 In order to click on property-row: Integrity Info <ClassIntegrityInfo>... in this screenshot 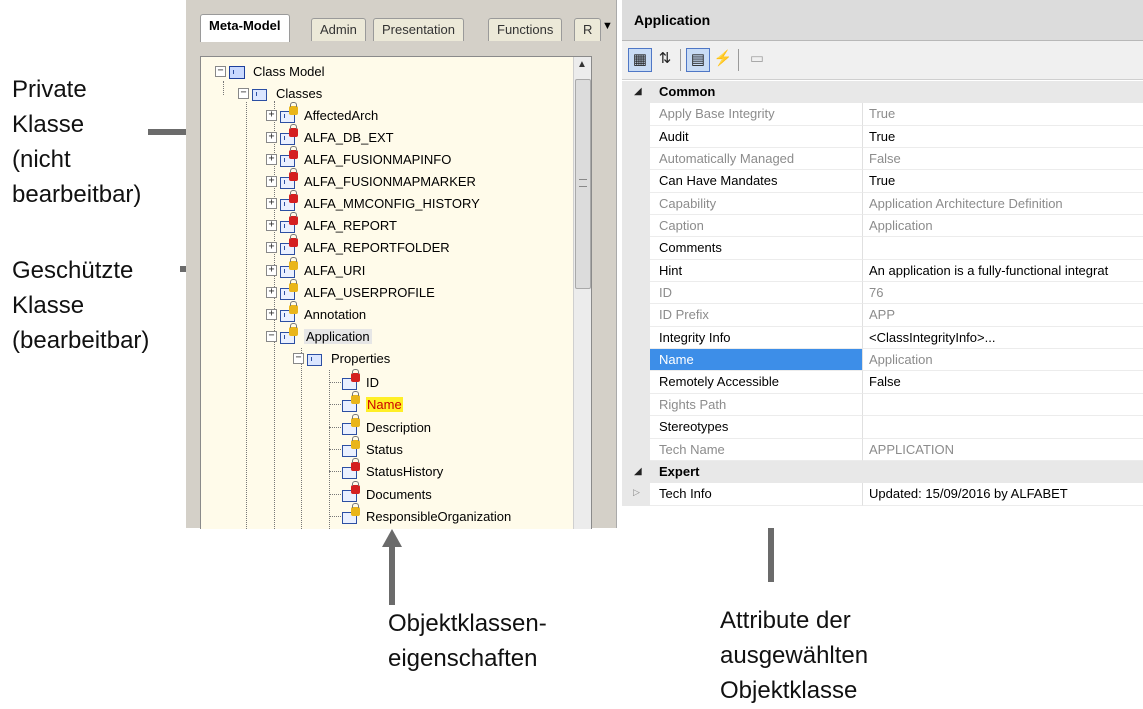, I will do `click(882, 338)`.